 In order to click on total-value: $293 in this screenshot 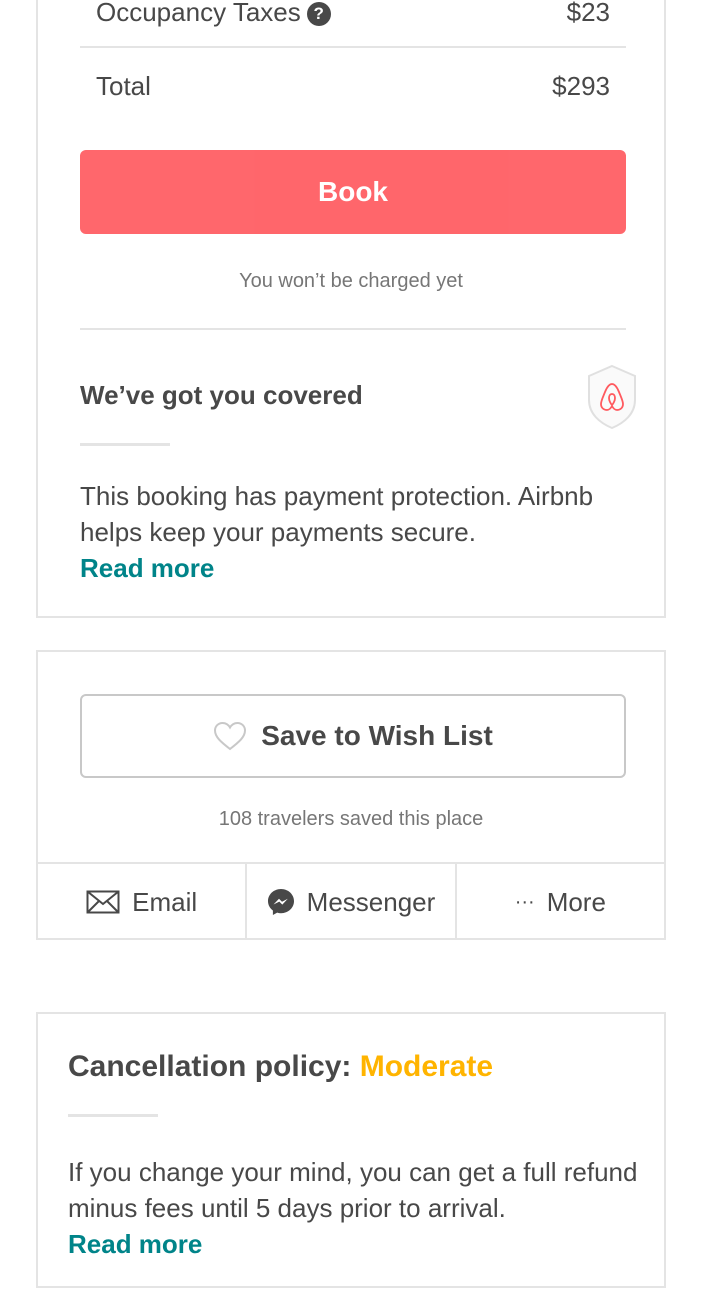, I will do `click(581, 85)`.